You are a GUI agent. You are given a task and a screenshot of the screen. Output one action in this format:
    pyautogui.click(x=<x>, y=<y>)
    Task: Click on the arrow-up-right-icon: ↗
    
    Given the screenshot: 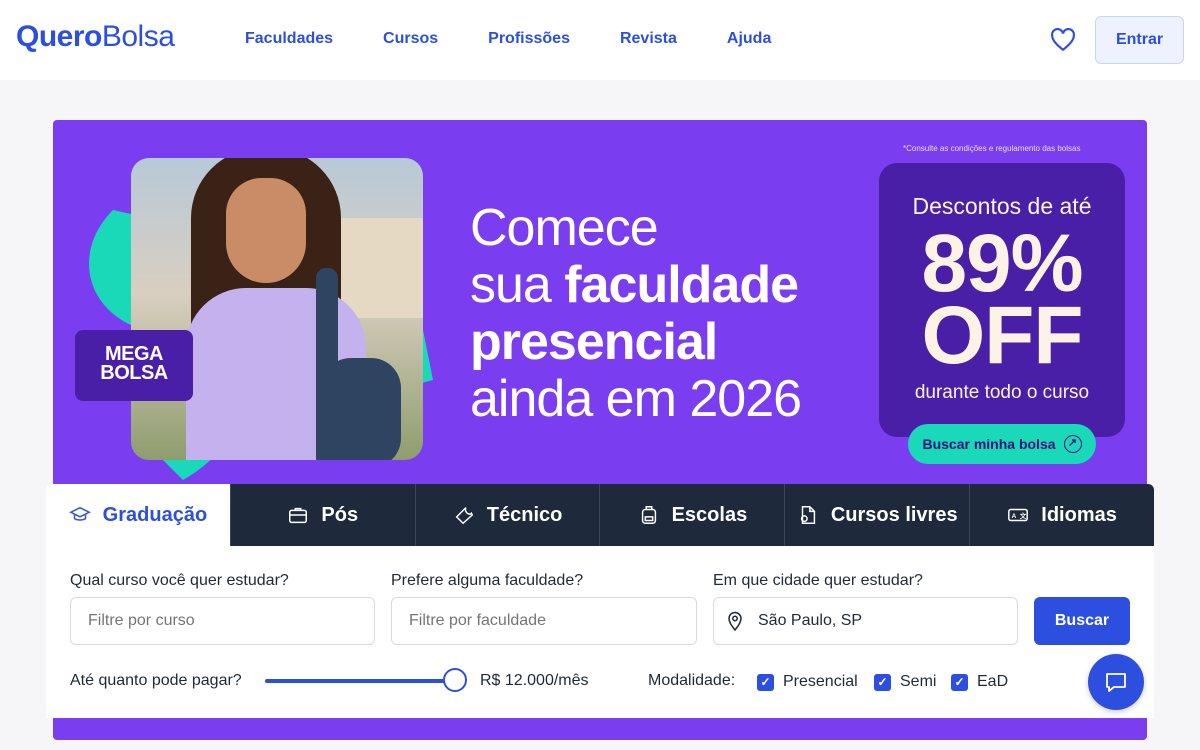 What is the action you would take?
    pyautogui.click(x=1072, y=444)
    